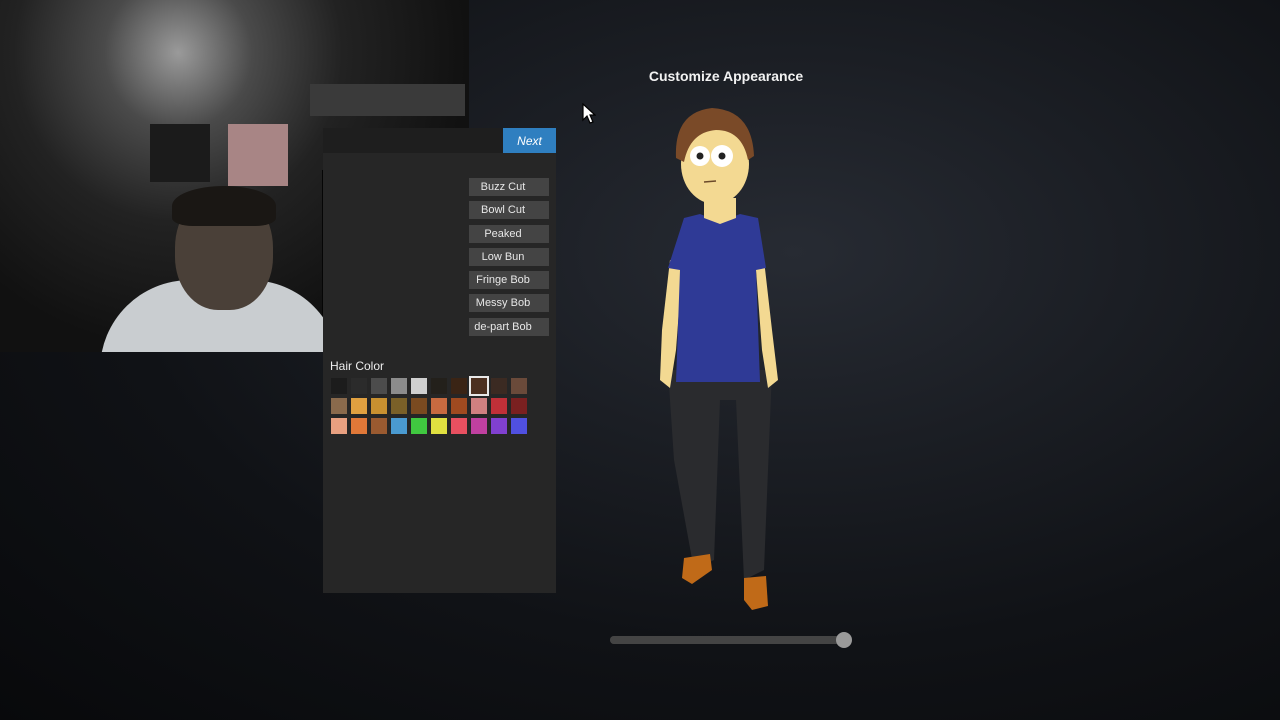  Describe the element at coordinates (843, 640) in the screenshot. I see `zoom-slider-thumb` at that location.